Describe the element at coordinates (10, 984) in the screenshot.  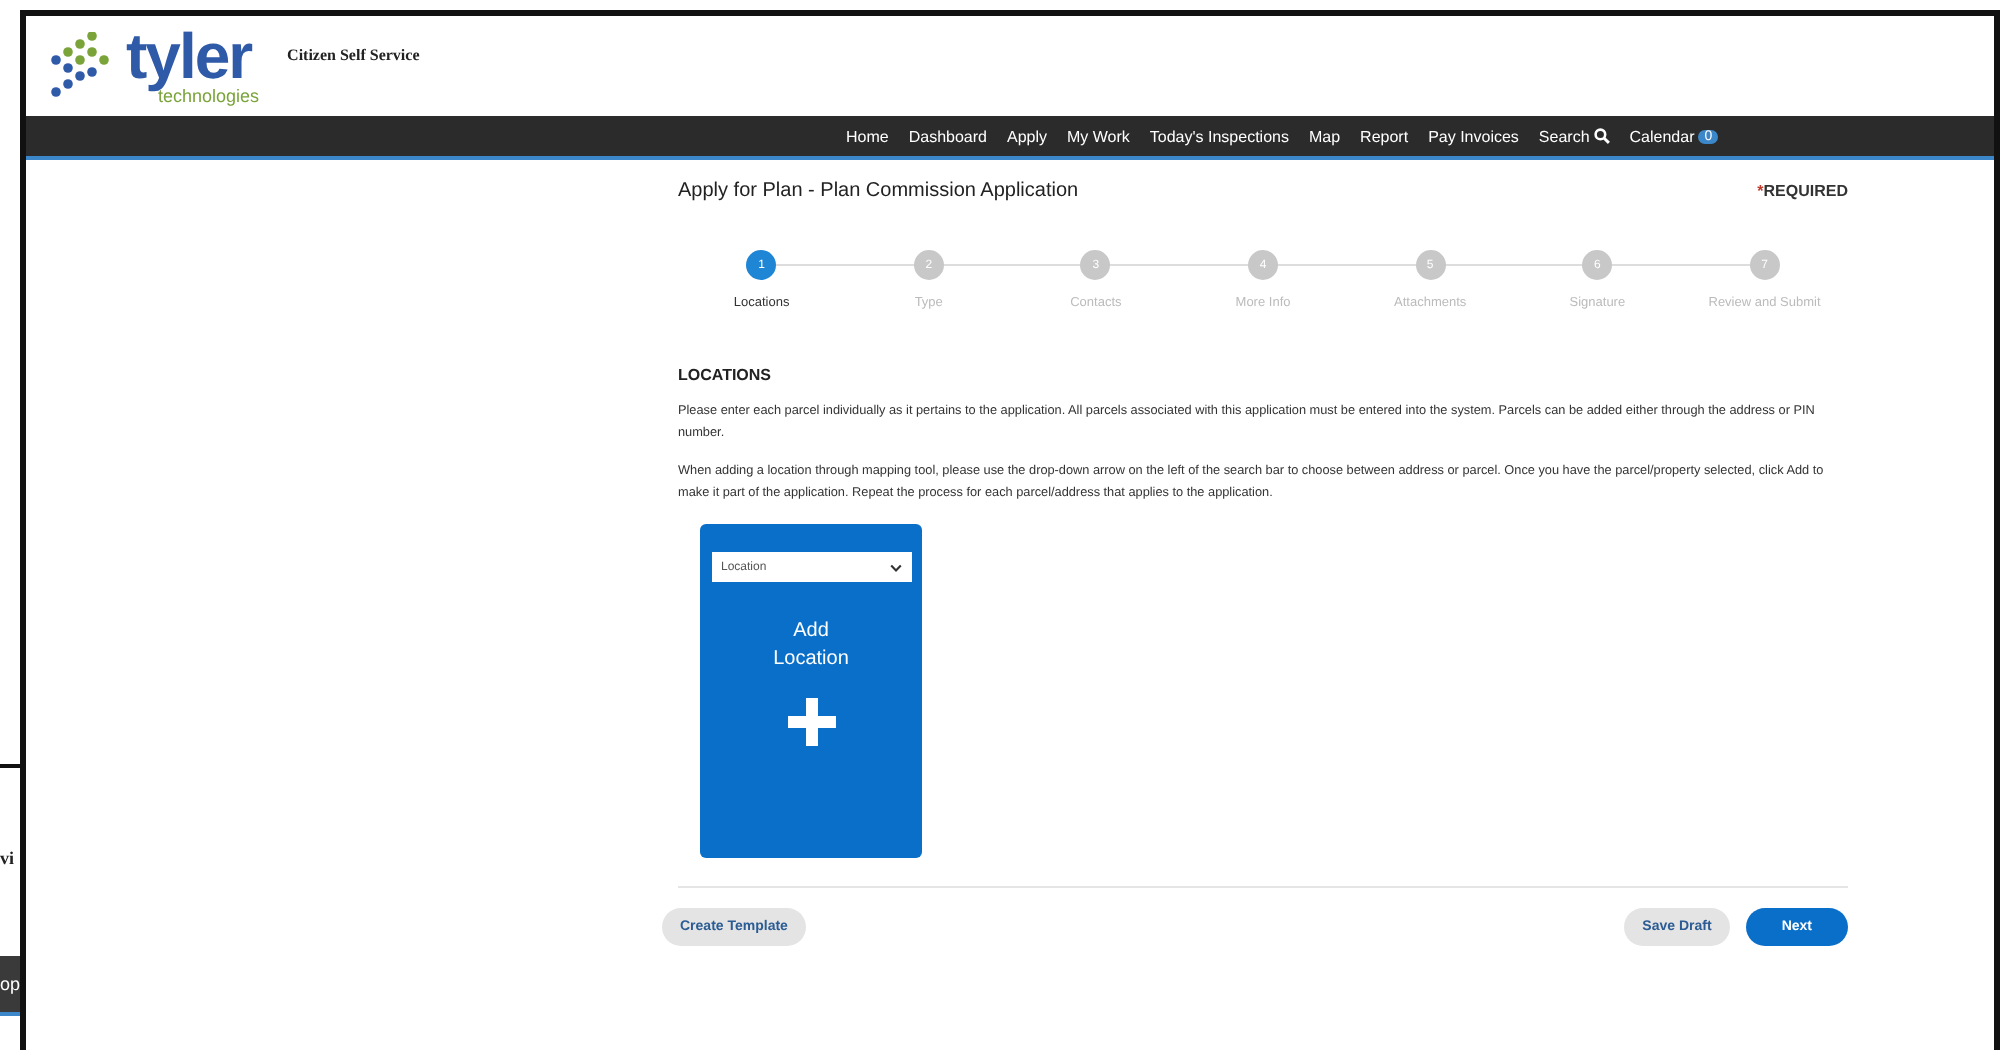
I see `cut-off-text: op` at that location.